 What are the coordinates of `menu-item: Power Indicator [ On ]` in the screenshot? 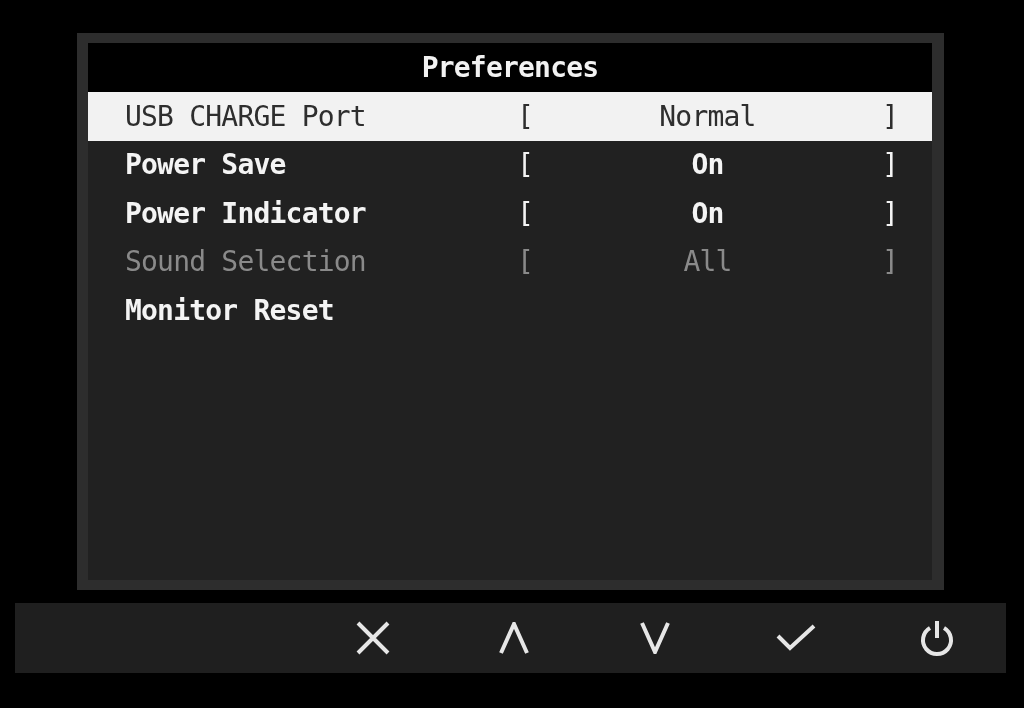 It's located at (510, 213).